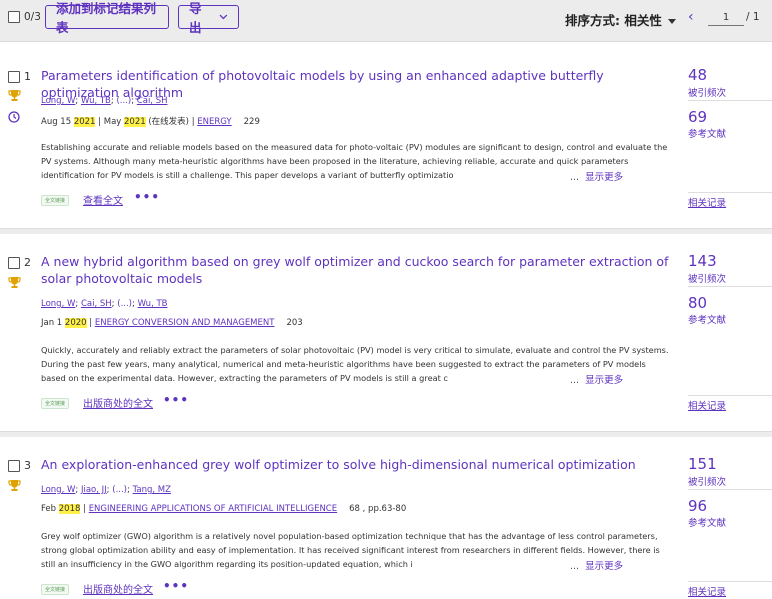  What do you see at coordinates (53, 323) in the screenshot?
I see `publish-date: Jan 1` at bounding box center [53, 323].